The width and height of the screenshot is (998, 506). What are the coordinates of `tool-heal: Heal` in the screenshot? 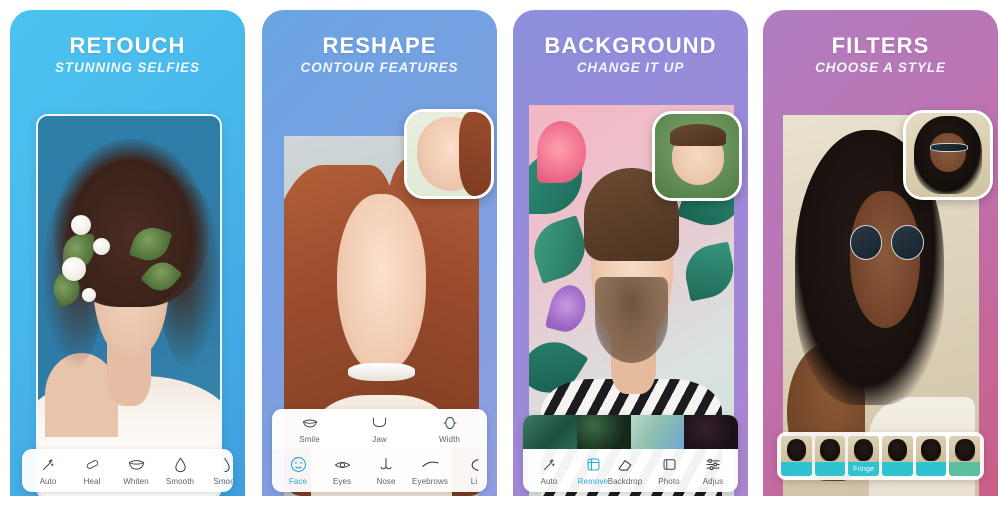 It's located at (92, 471).